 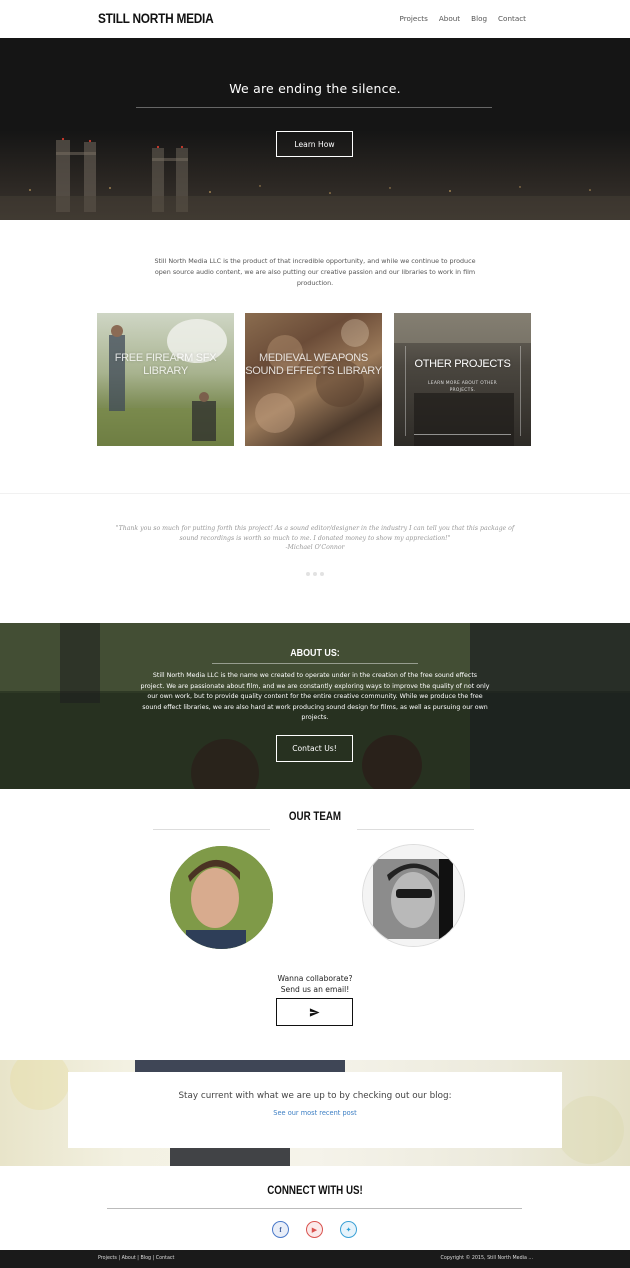 What do you see at coordinates (315, 989) in the screenshot?
I see `collab-line-2: Send us an email!` at bounding box center [315, 989].